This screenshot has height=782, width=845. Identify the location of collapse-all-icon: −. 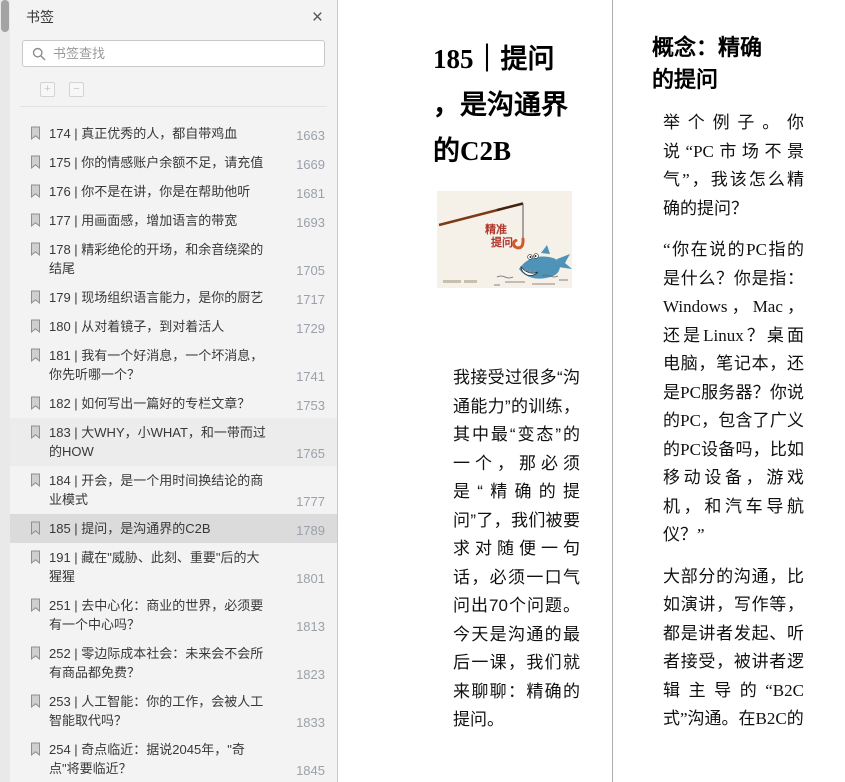
(76, 89).